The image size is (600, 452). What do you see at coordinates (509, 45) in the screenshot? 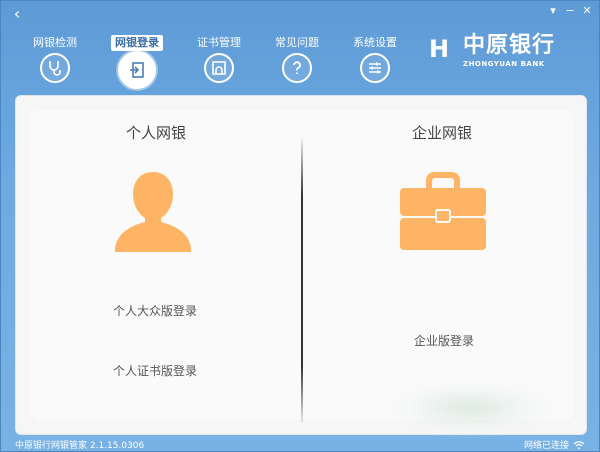
I see `bank-name: 中原银行` at bounding box center [509, 45].